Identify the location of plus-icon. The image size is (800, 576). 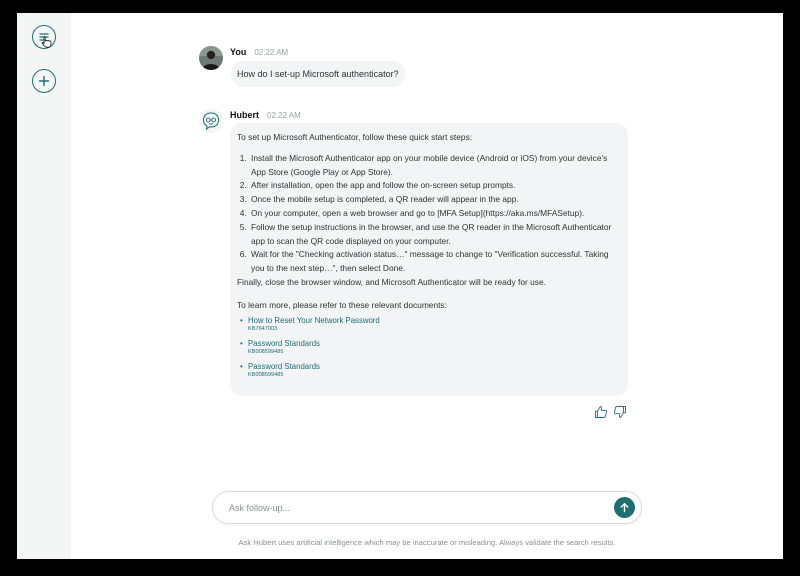
(44, 81).